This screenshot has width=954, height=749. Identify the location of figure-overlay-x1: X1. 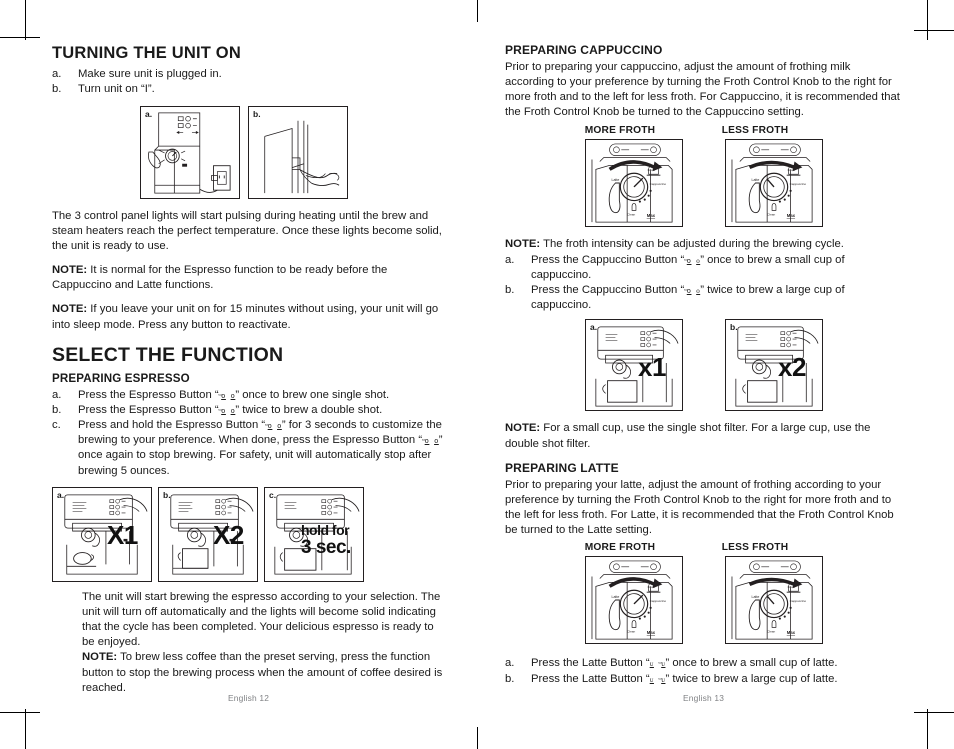
(122, 534).